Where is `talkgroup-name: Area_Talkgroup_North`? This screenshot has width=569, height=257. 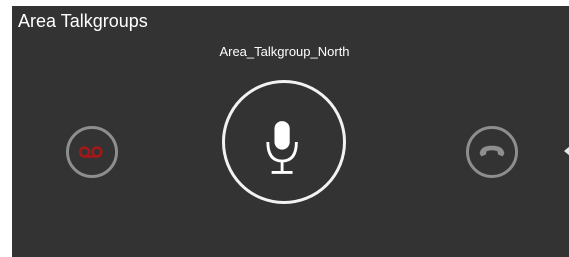 talkgroup-name: Area_Talkgroup_North is located at coordinates (284, 51).